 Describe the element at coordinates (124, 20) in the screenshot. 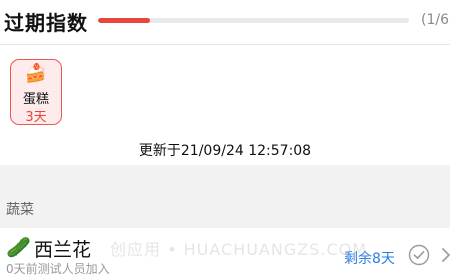

I see `progress-fill` at that location.